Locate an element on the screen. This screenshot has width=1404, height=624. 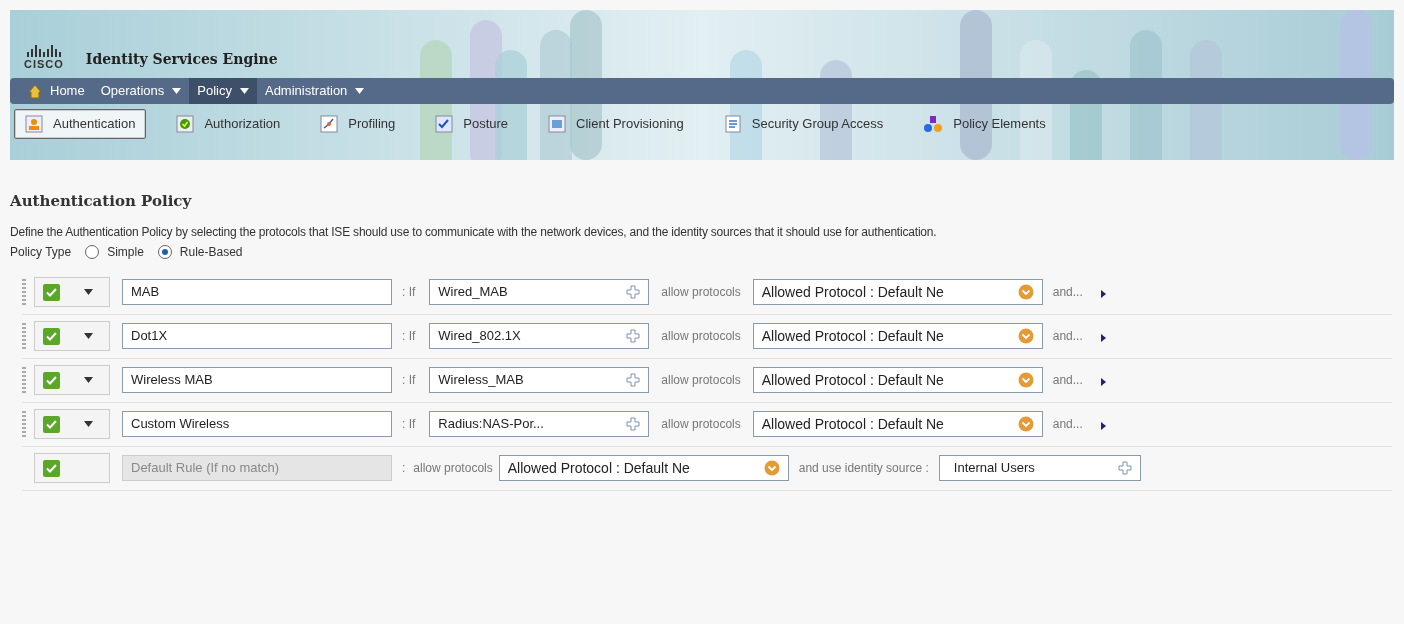
window-icon is located at coordinates (557, 124).